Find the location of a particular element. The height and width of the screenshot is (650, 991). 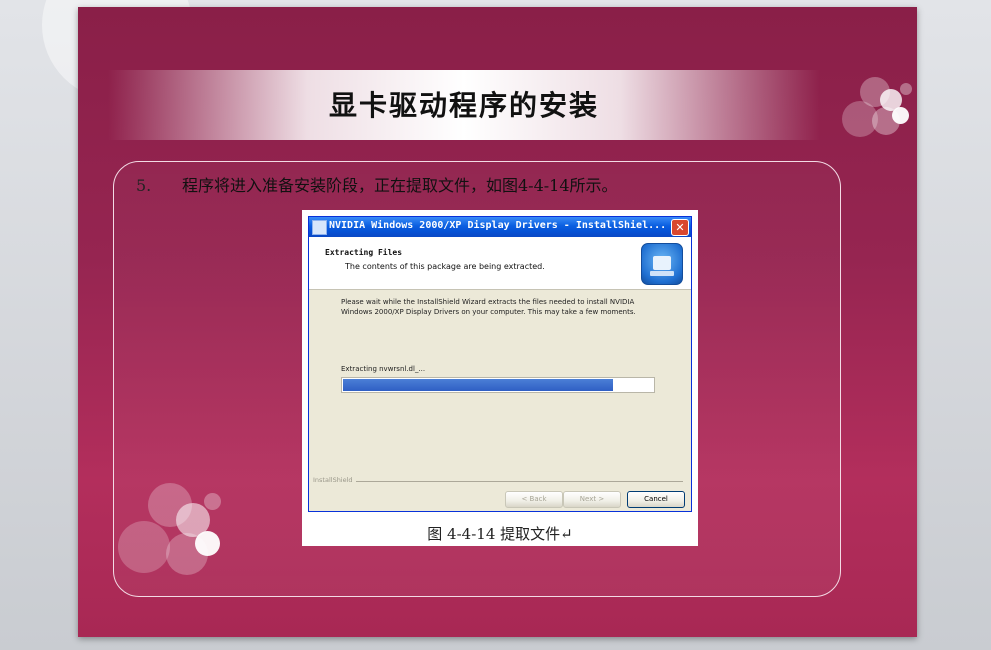

header-title: Extracting Files is located at coordinates (364, 252).